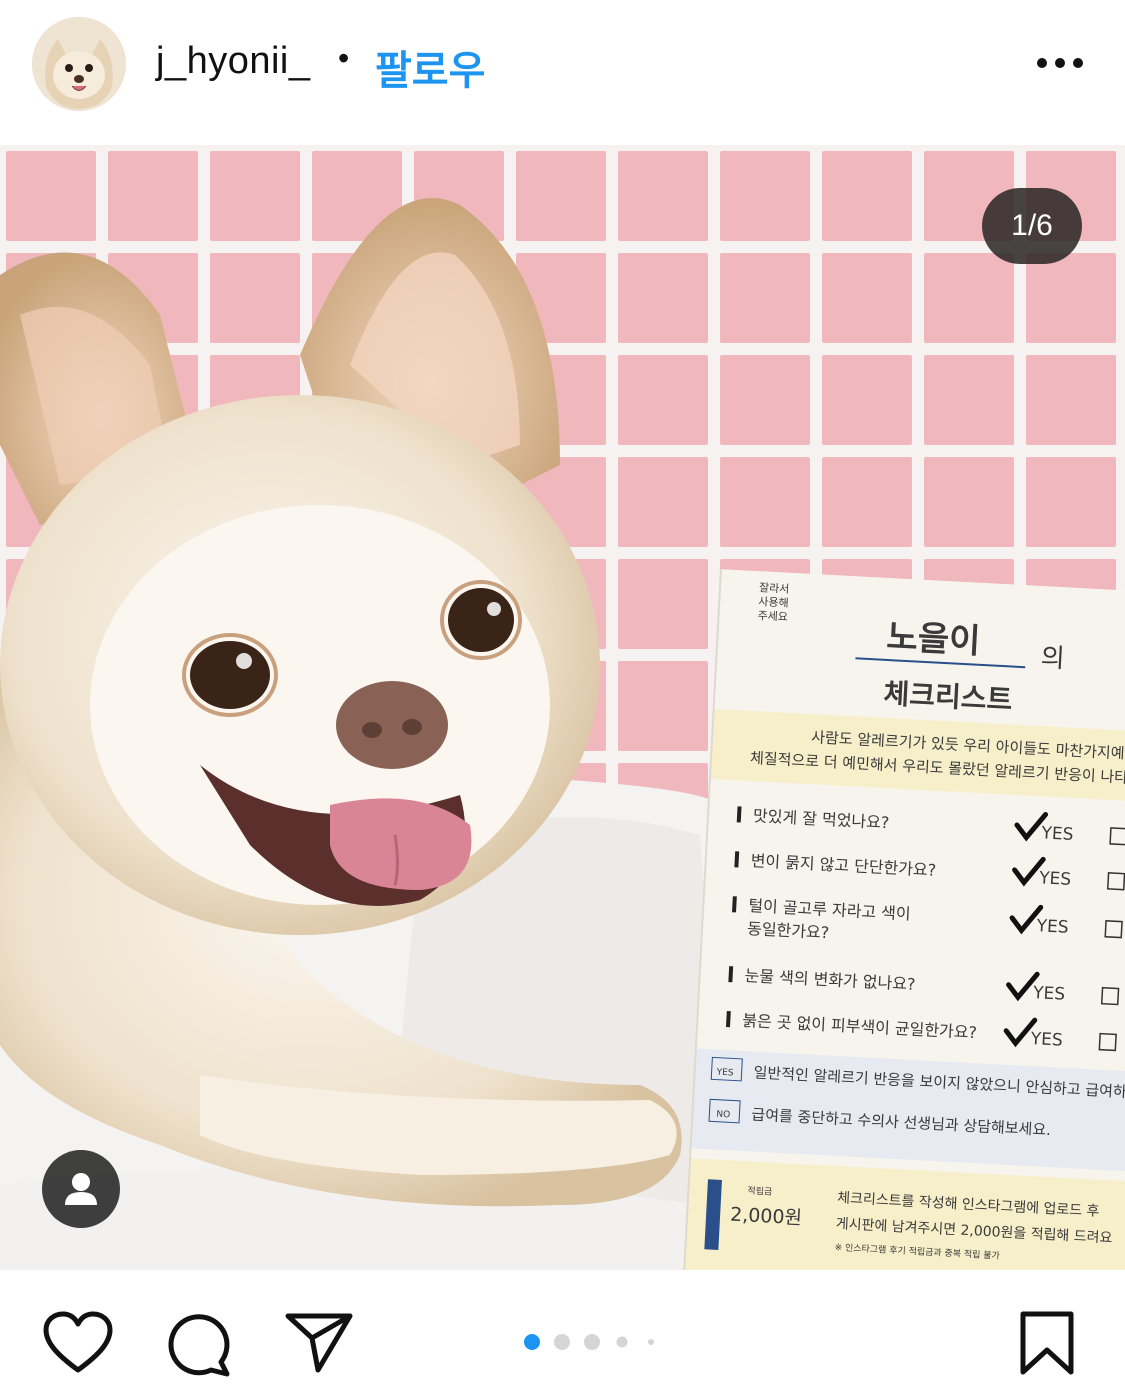 This screenshot has height=1393, width=1125. What do you see at coordinates (772, 616) in the screenshot?
I see `card-cut-note-3: 주세요` at bounding box center [772, 616].